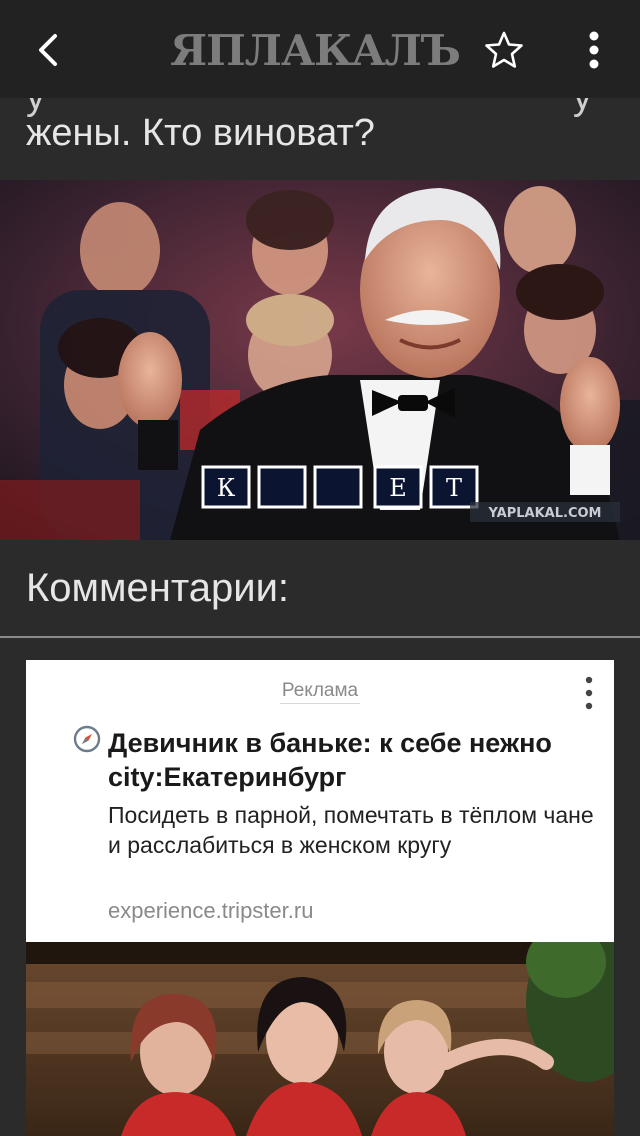 Image resolution: width=640 pixels, height=1136 pixels. What do you see at coordinates (226, 488) in the screenshot?
I see `tile-letter: К` at bounding box center [226, 488].